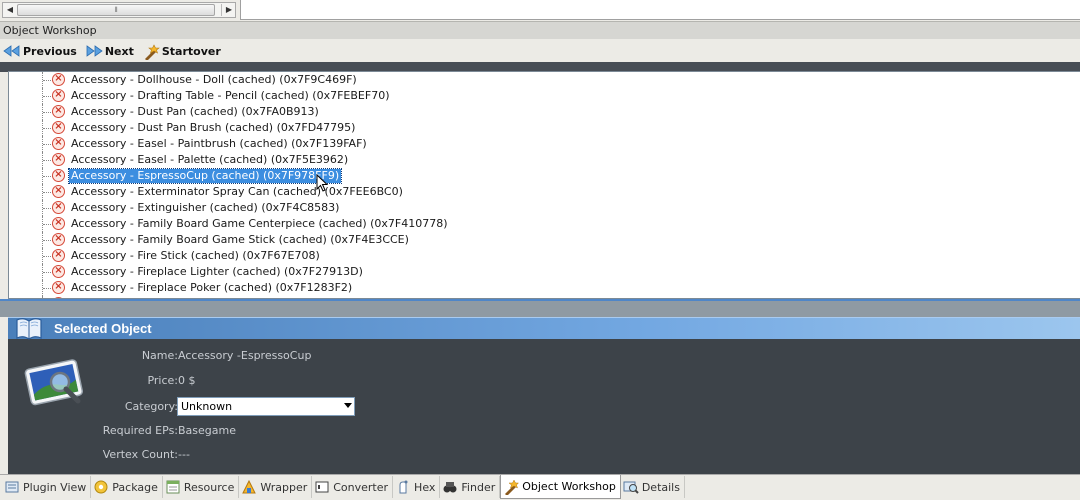  I want to click on chevron-down-icon, so click(348, 405).